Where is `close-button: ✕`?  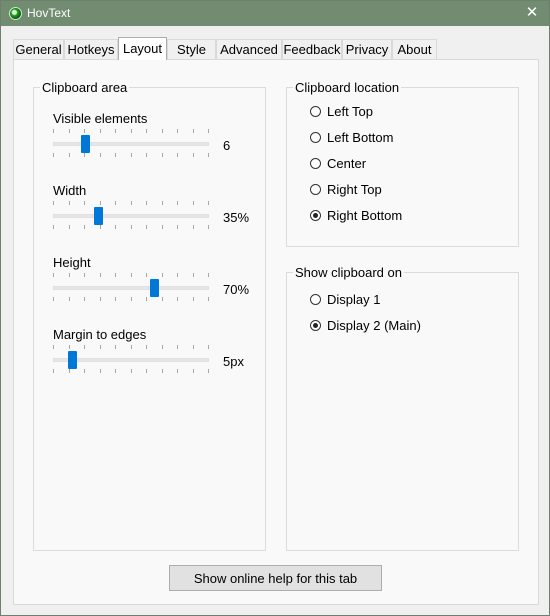 close-button: ✕ is located at coordinates (532, 13).